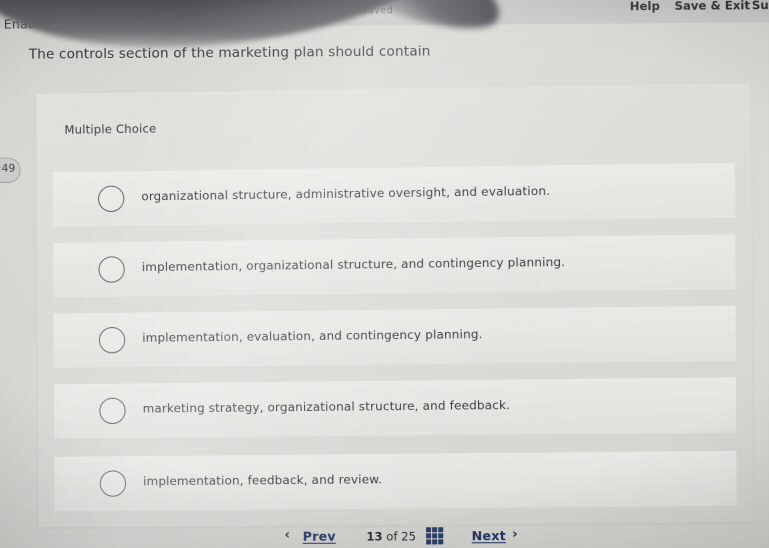 This screenshot has width=769, height=548. What do you see at coordinates (645, 6) in the screenshot?
I see `help-button: Help` at bounding box center [645, 6].